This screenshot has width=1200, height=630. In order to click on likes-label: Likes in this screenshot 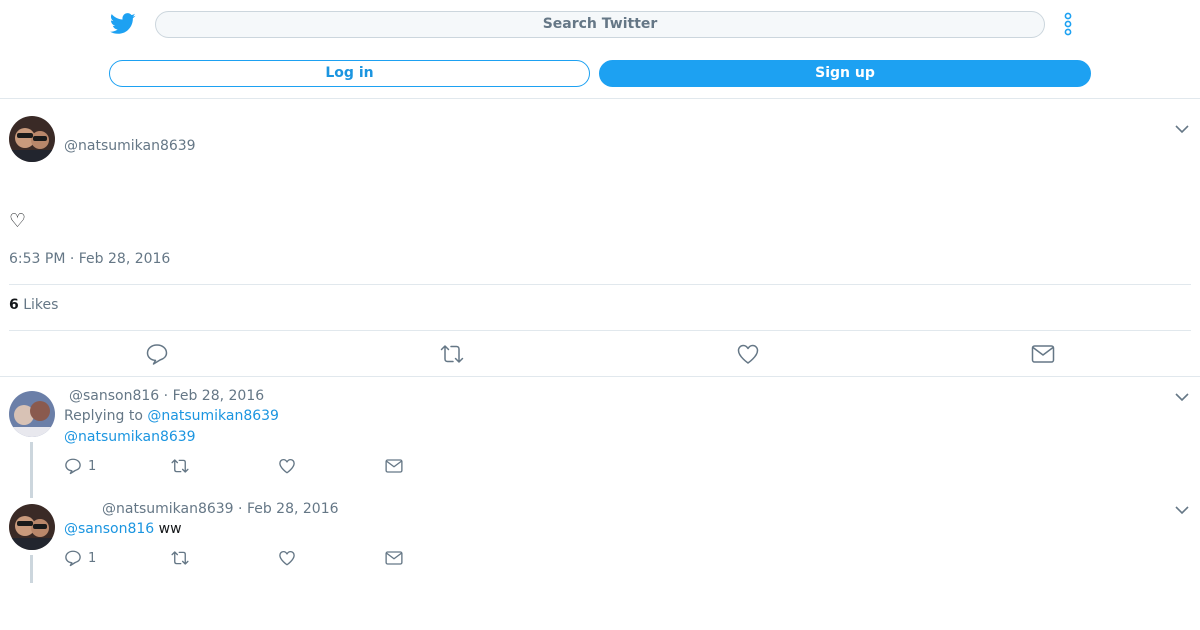, I will do `click(41, 305)`.